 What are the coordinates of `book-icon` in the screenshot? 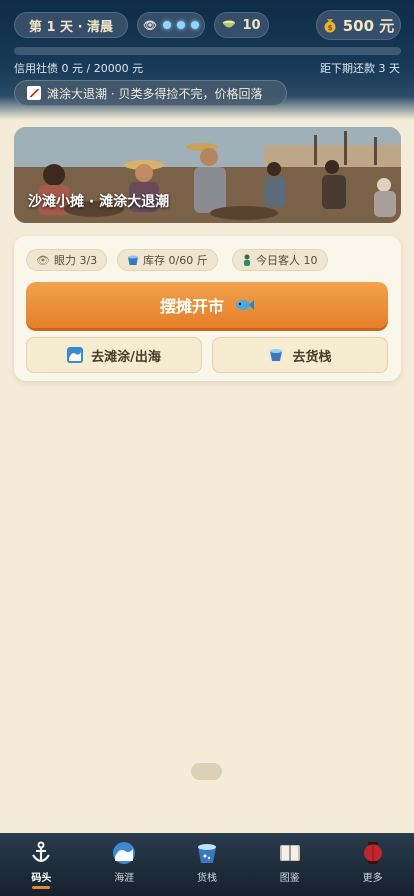 It's located at (290, 853).